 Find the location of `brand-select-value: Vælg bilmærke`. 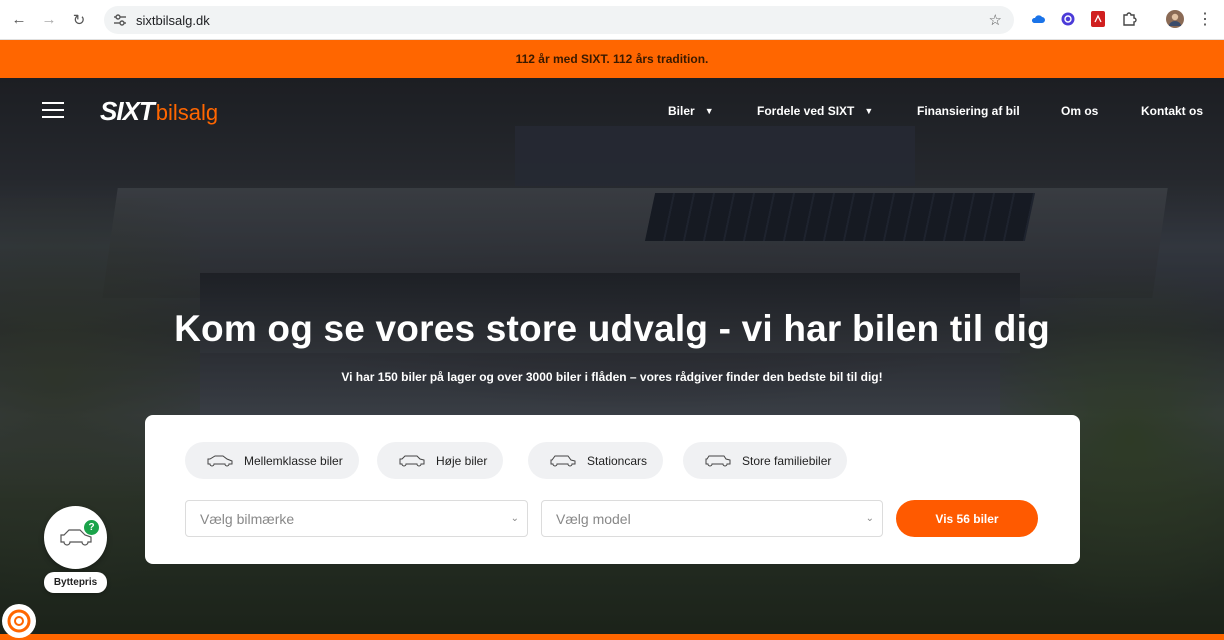

brand-select-value: Vælg bilmærke is located at coordinates (247, 518).